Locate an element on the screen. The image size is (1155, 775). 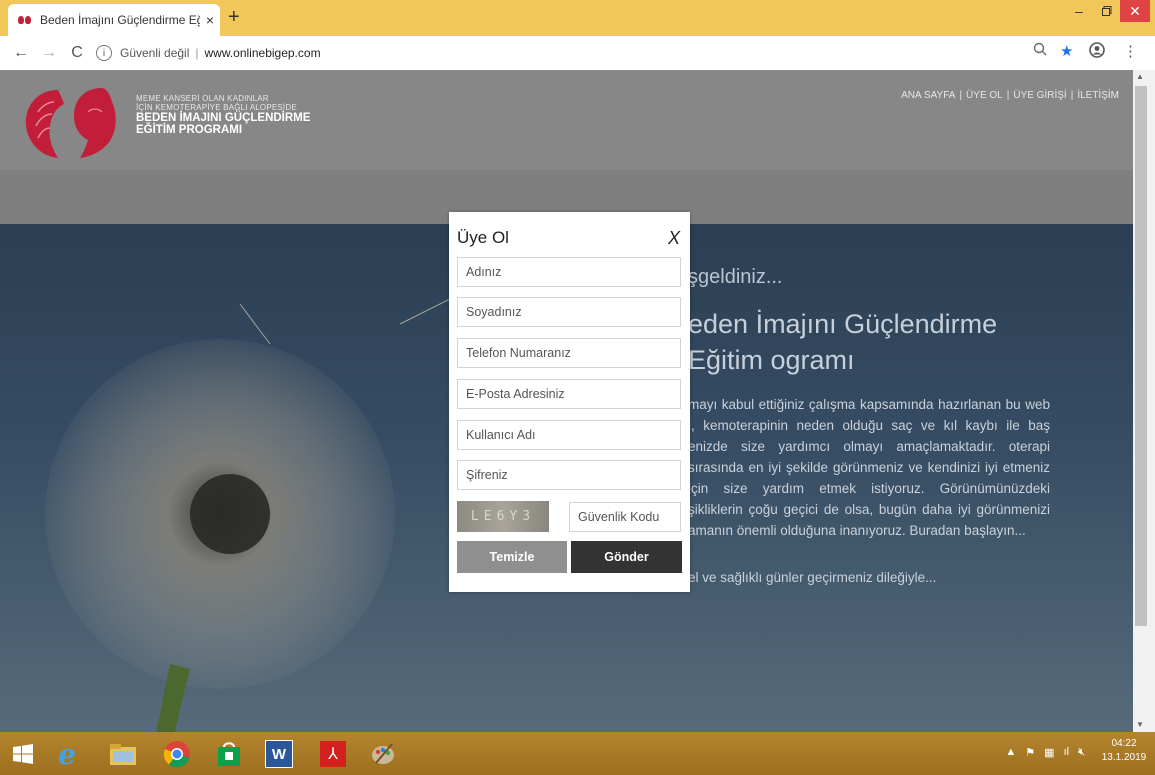
internet-explorer-icon: e is located at coordinates (67, 754).